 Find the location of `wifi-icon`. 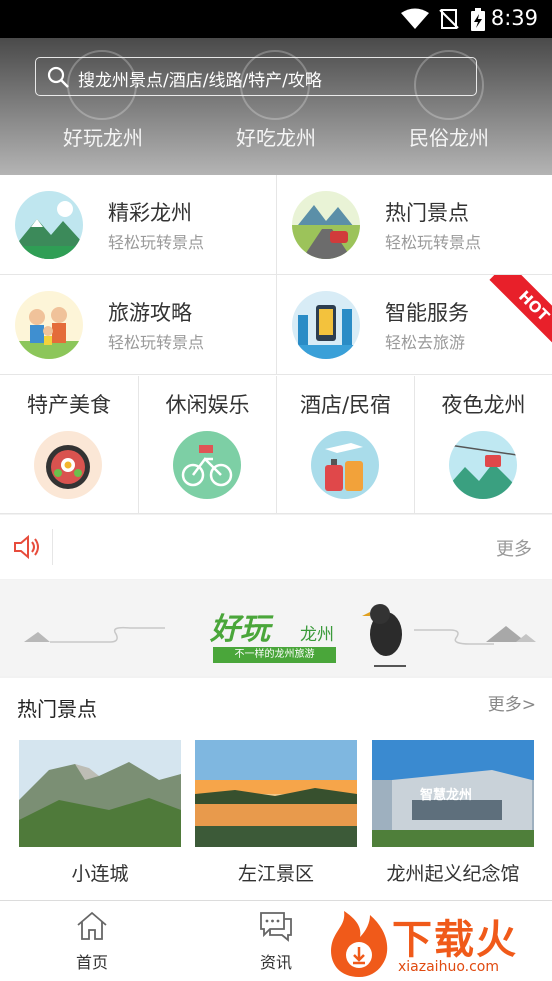

wifi-icon is located at coordinates (415, 18).